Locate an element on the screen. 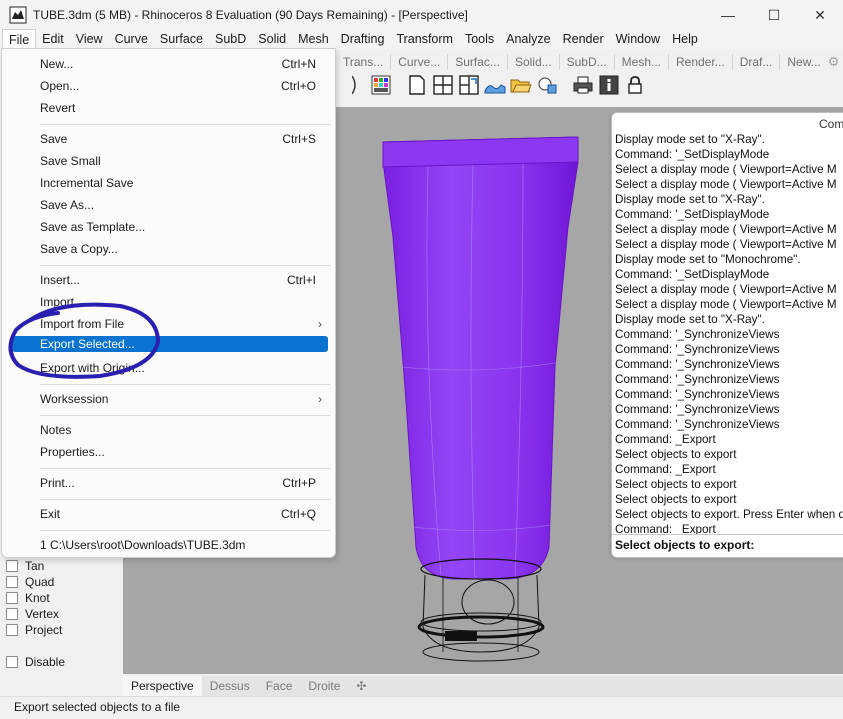 The height and width of the screenshot is (719, 843). add-viewport-tab-icon: ✣ is located at coordinates (361, 686).